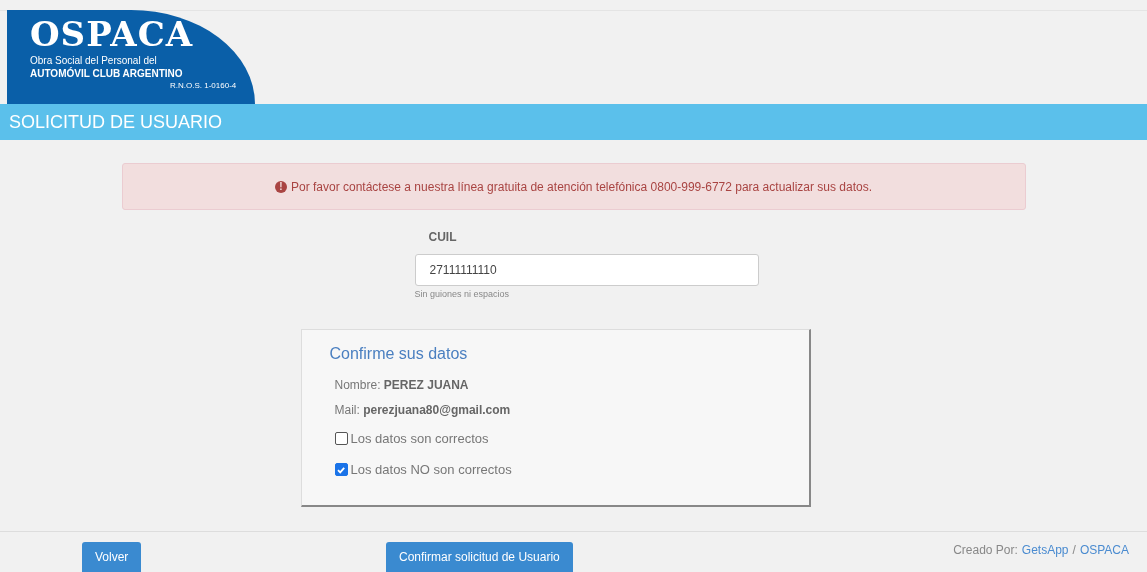 Image resolution: width=1147 pixels, height=572 pixels. Describe the element at coordinates (1104, 550) in the screenshot. I see `credits-link: OSPACA` at that location.